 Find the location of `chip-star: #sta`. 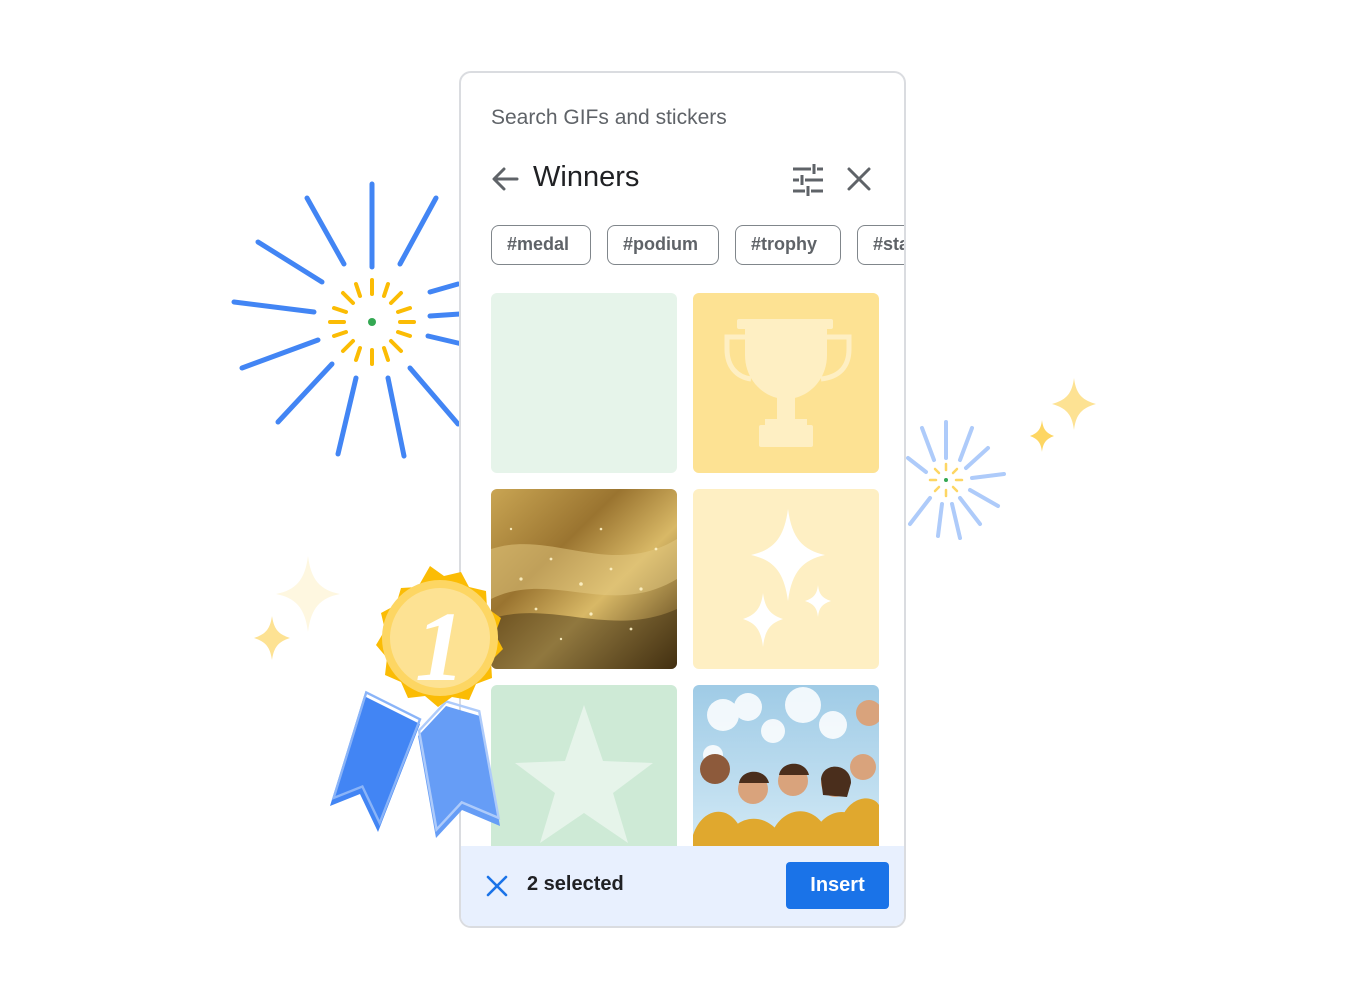

chip-star: #sta is located at coordinates (880, 245).